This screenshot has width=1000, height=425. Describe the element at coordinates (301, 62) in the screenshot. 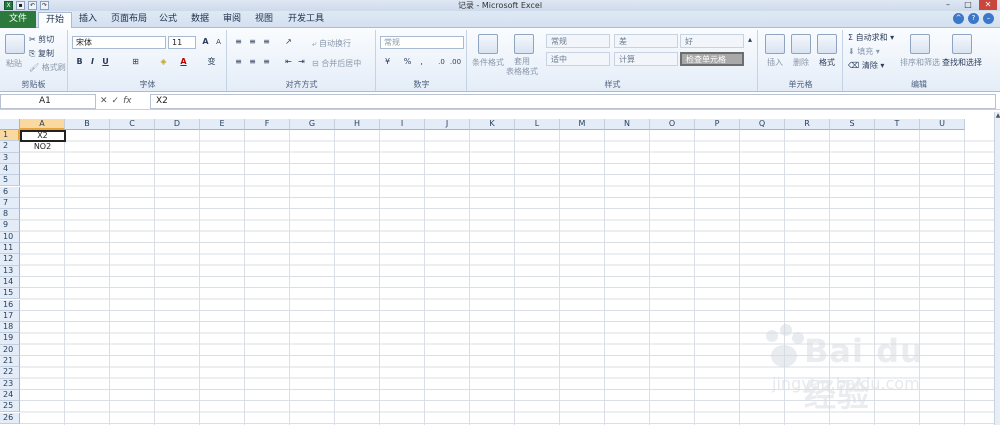

I see `increase-indent-icon: ⇥` at that location.